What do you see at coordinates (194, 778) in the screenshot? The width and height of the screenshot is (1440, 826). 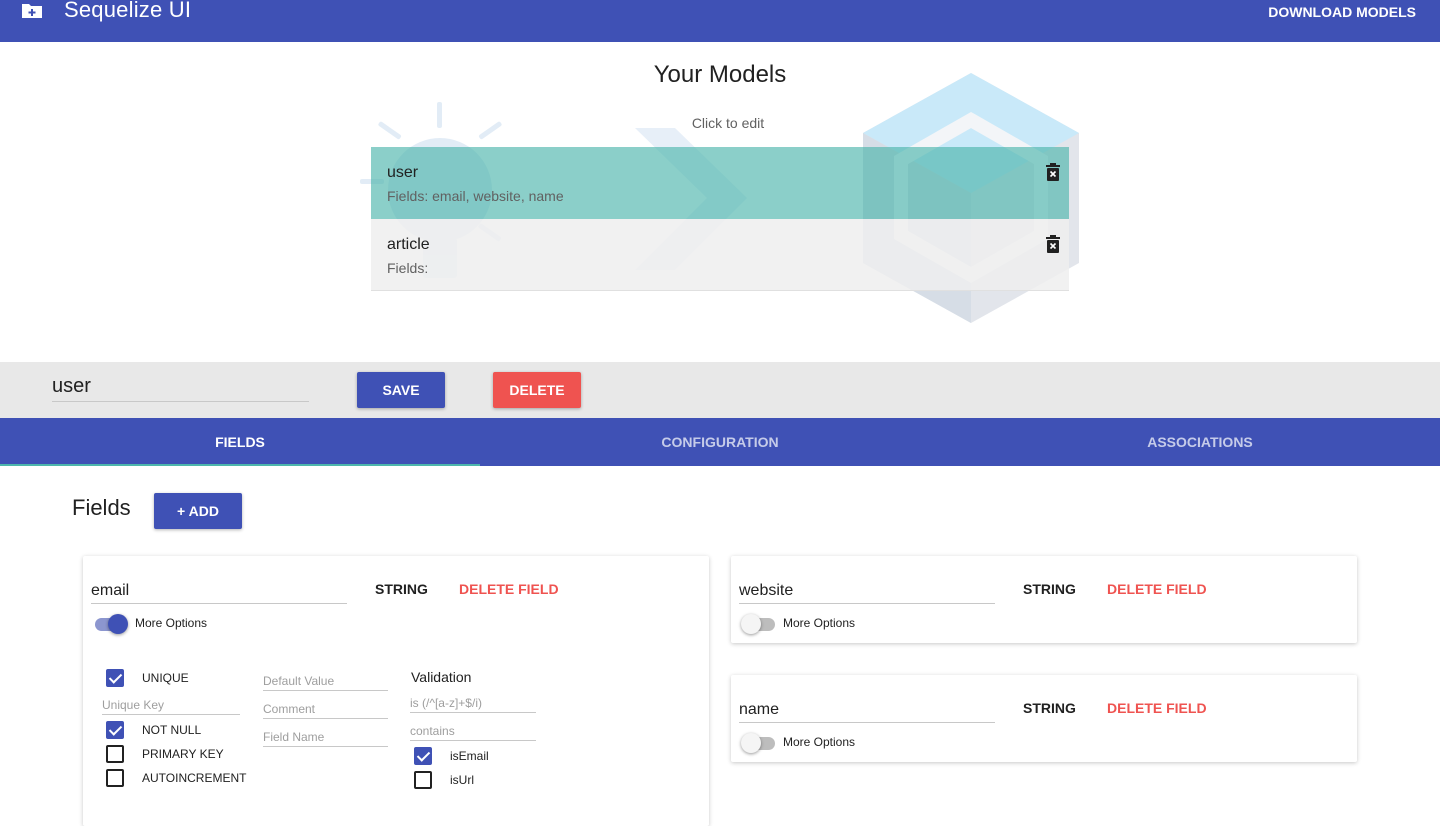 I see `autoincrement-label: AUTOINCREMENT` at bounding box center [194, 778].